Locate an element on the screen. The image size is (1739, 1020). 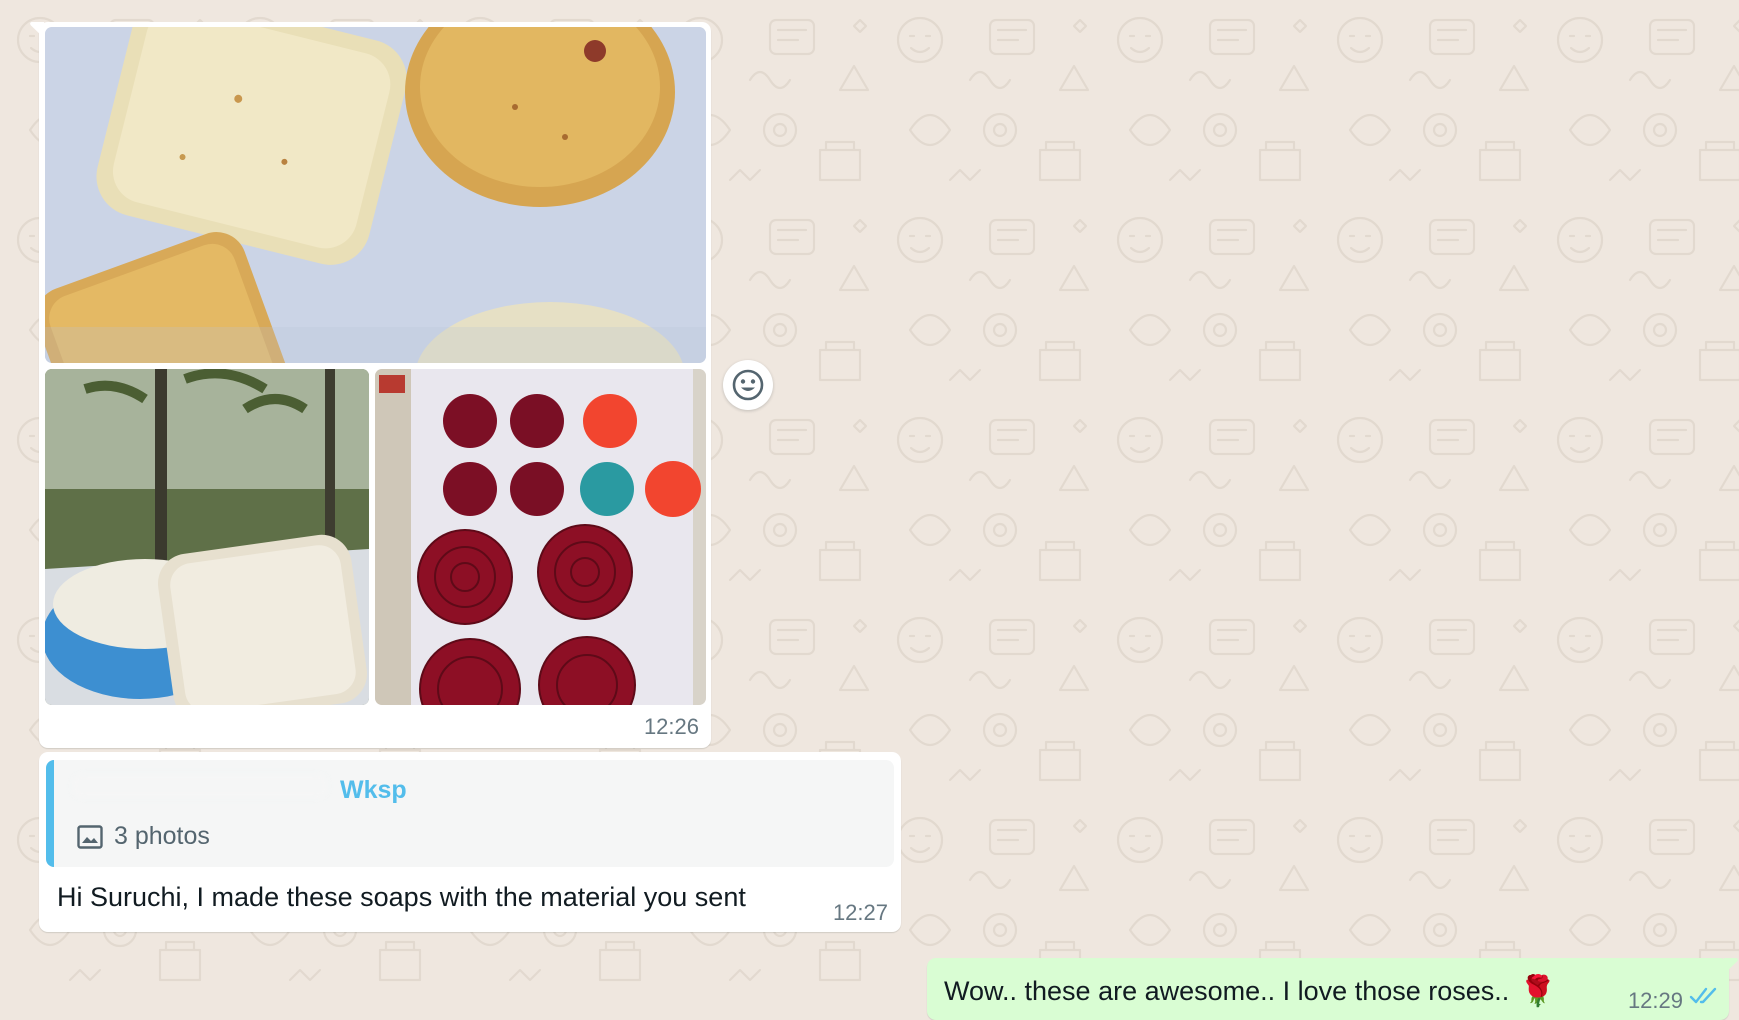
double-check-read-icon is located at coordinates (1703, 995).